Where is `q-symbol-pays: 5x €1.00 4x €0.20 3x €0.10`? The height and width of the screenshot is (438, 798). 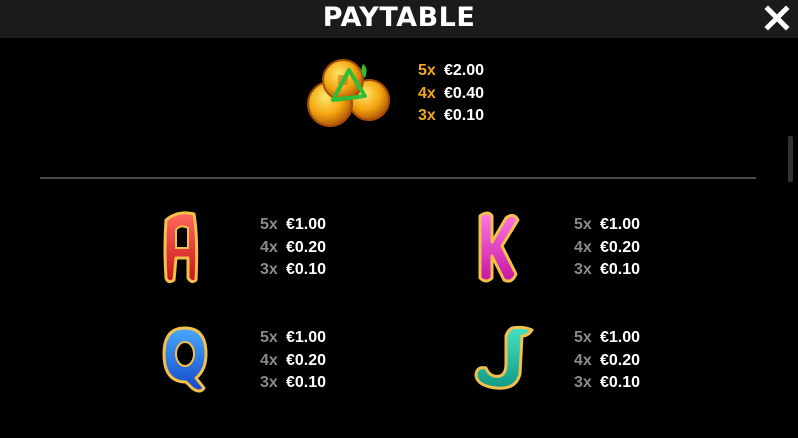
q-symbol-pays: 5x €1.00 4x €0.20 3x €0.10 is located at coordinates (315, 361).